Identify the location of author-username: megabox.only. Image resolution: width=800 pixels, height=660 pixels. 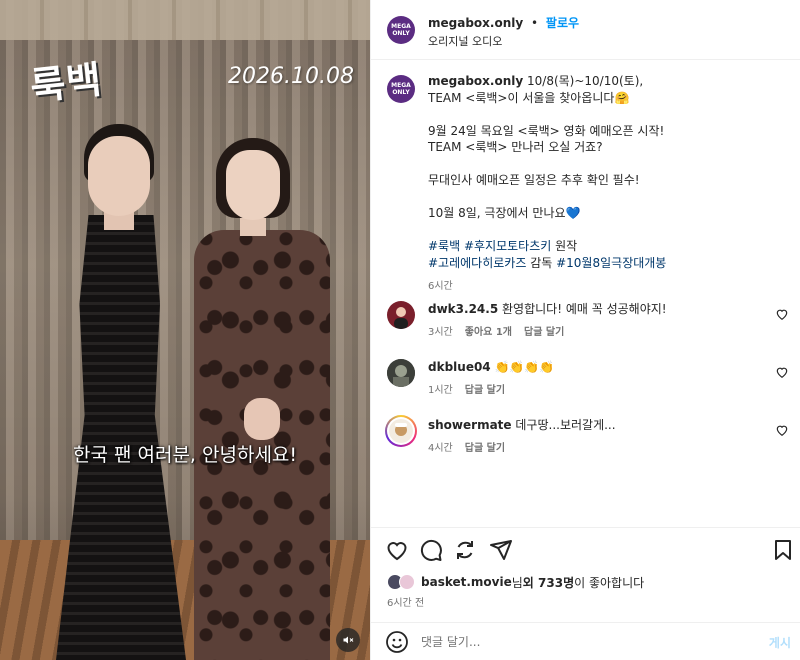
(475, 23).